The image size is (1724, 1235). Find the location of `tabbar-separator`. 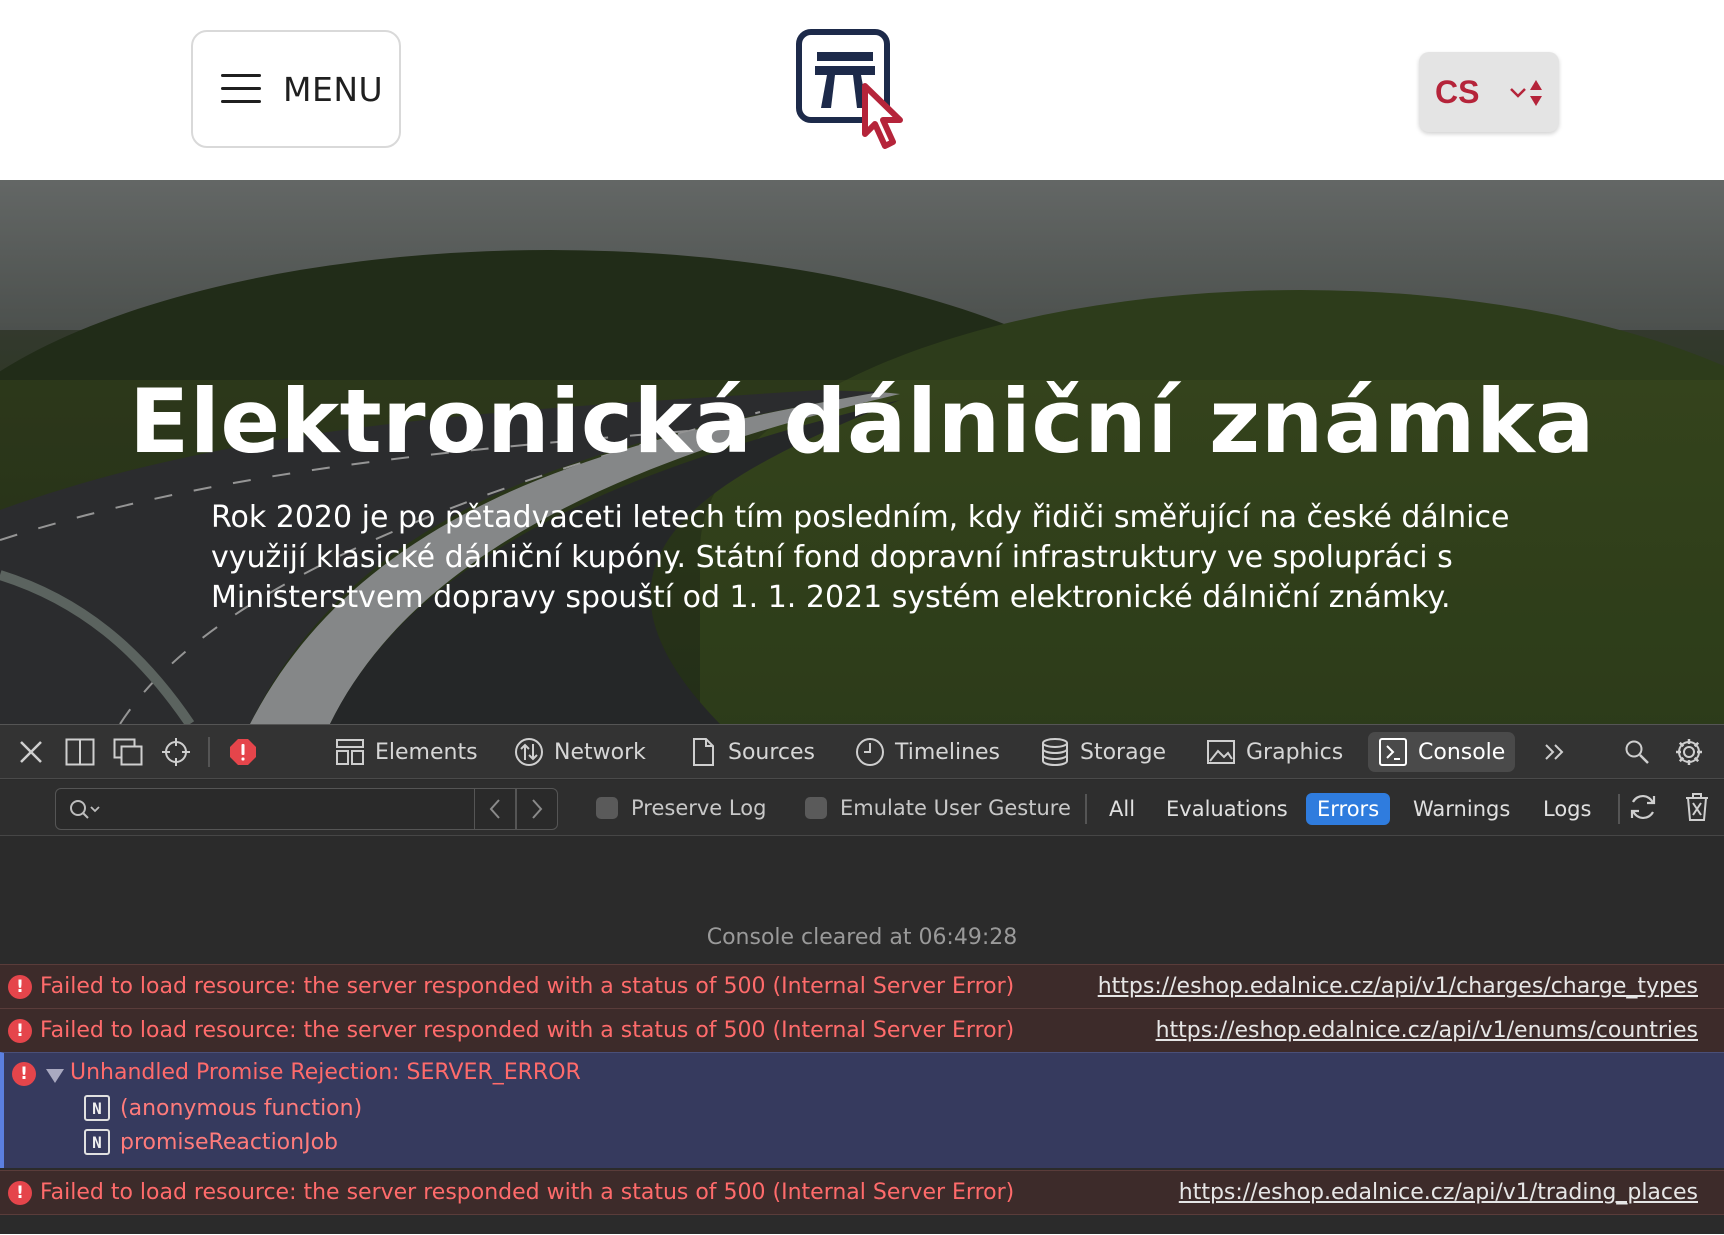

tabbar-separator is located at coordinates (209, 752).